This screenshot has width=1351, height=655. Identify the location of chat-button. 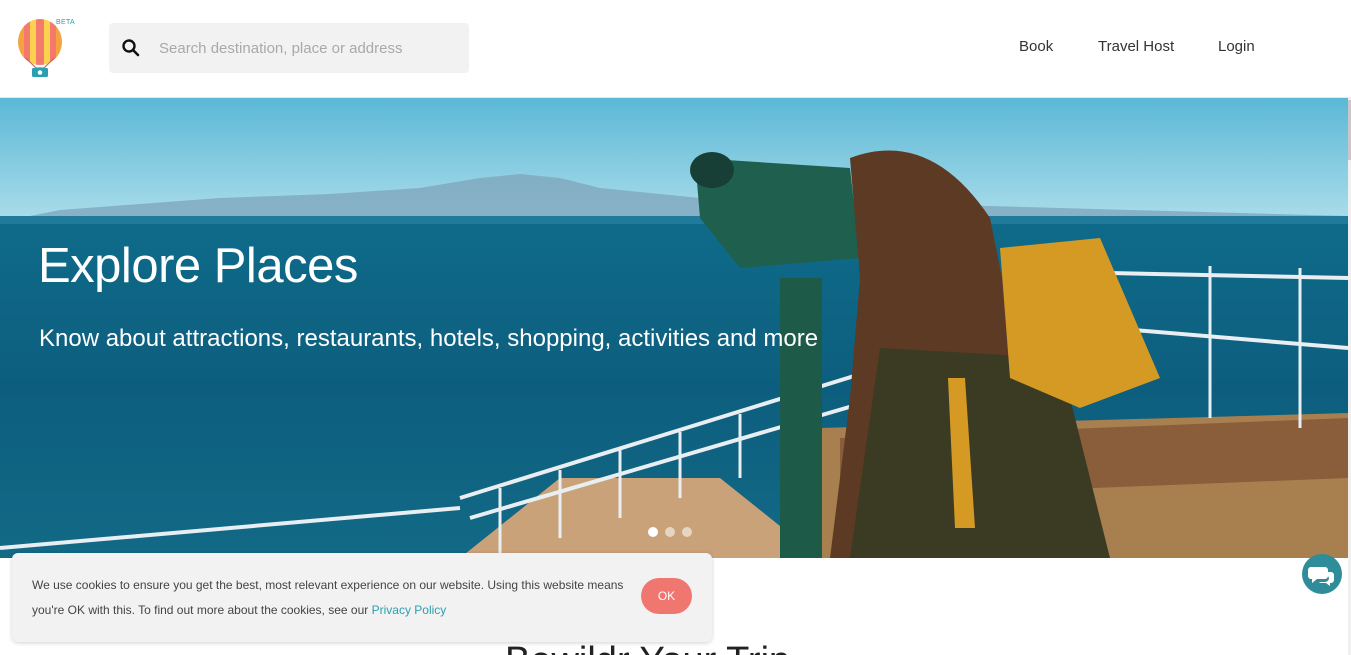
(1322, 574).